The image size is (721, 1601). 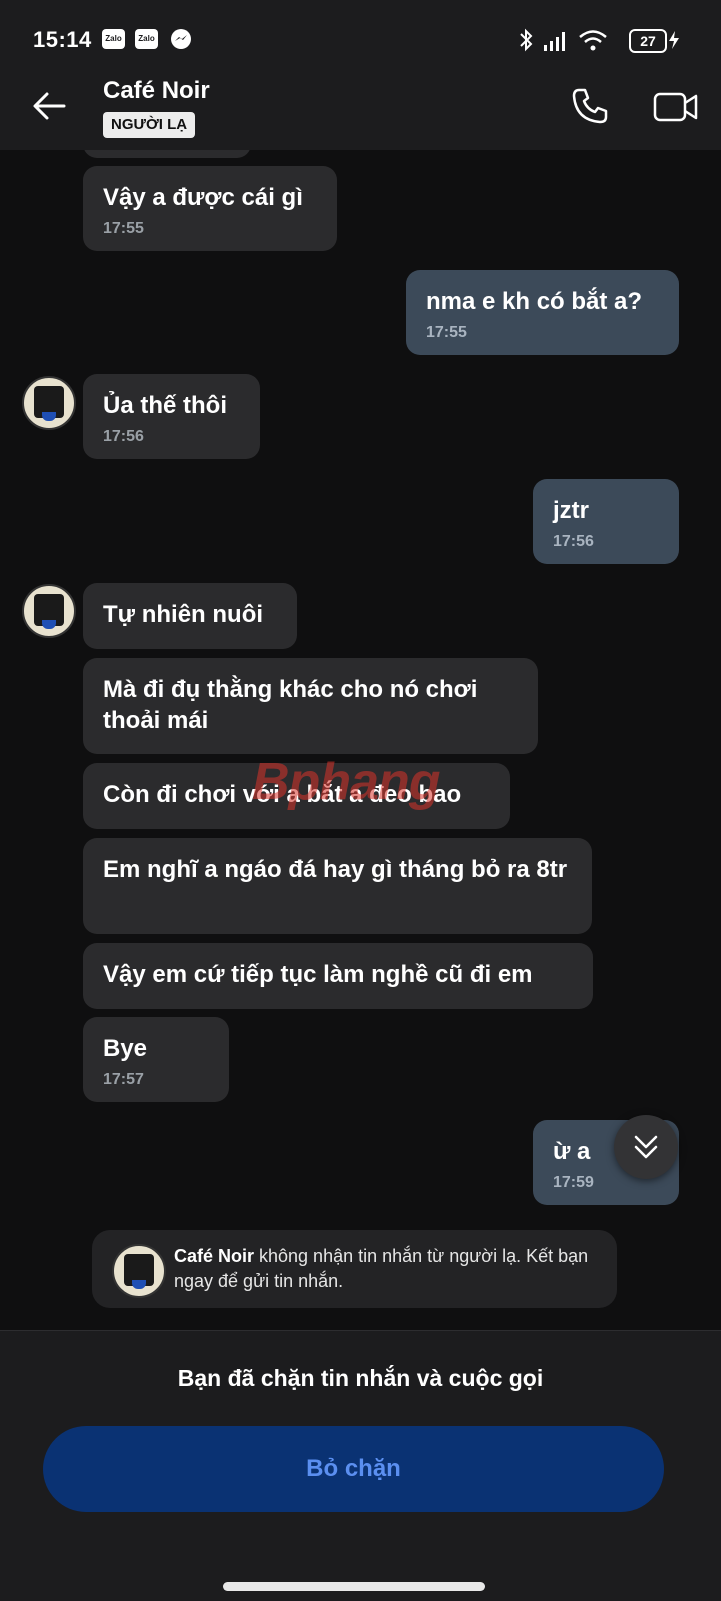 I want to click on scroll-to-bottom-button, so click(x=646, y=1147).